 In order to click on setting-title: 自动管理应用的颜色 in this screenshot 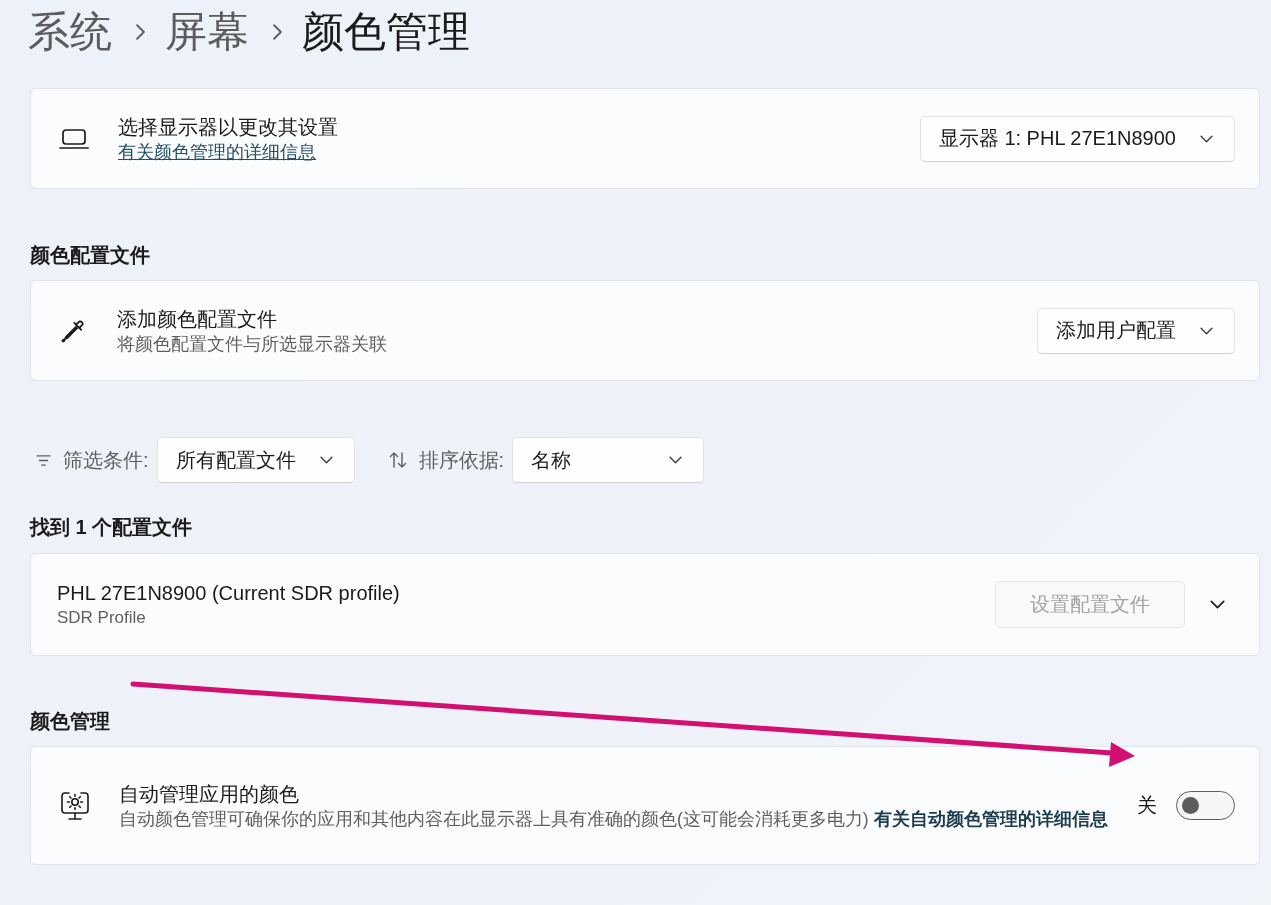, I will do `click(209, 794)`.